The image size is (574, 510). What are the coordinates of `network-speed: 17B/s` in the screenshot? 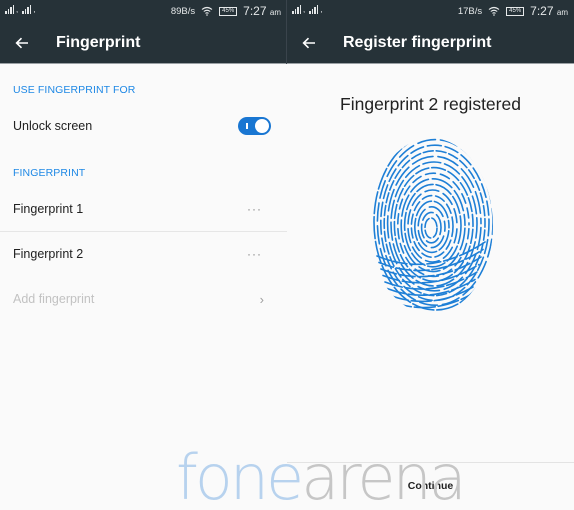 It's located at (470, 11).